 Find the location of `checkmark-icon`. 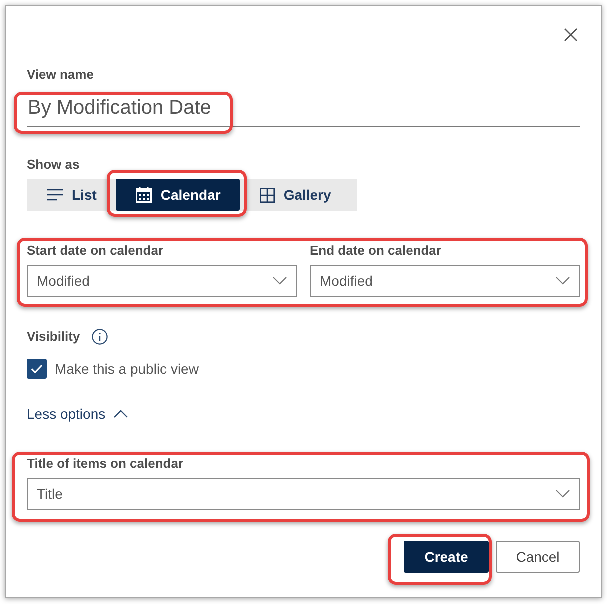

checkmark-icon is located at coordinates (37, 369).